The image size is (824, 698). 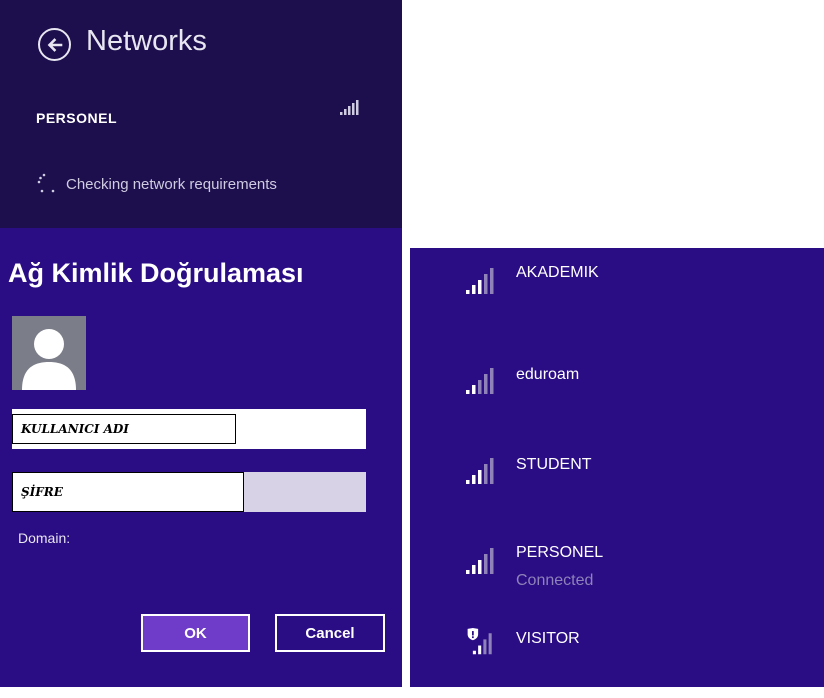 I want to click on network-item-visitor: VISITOR, so click(x=617, y=663).